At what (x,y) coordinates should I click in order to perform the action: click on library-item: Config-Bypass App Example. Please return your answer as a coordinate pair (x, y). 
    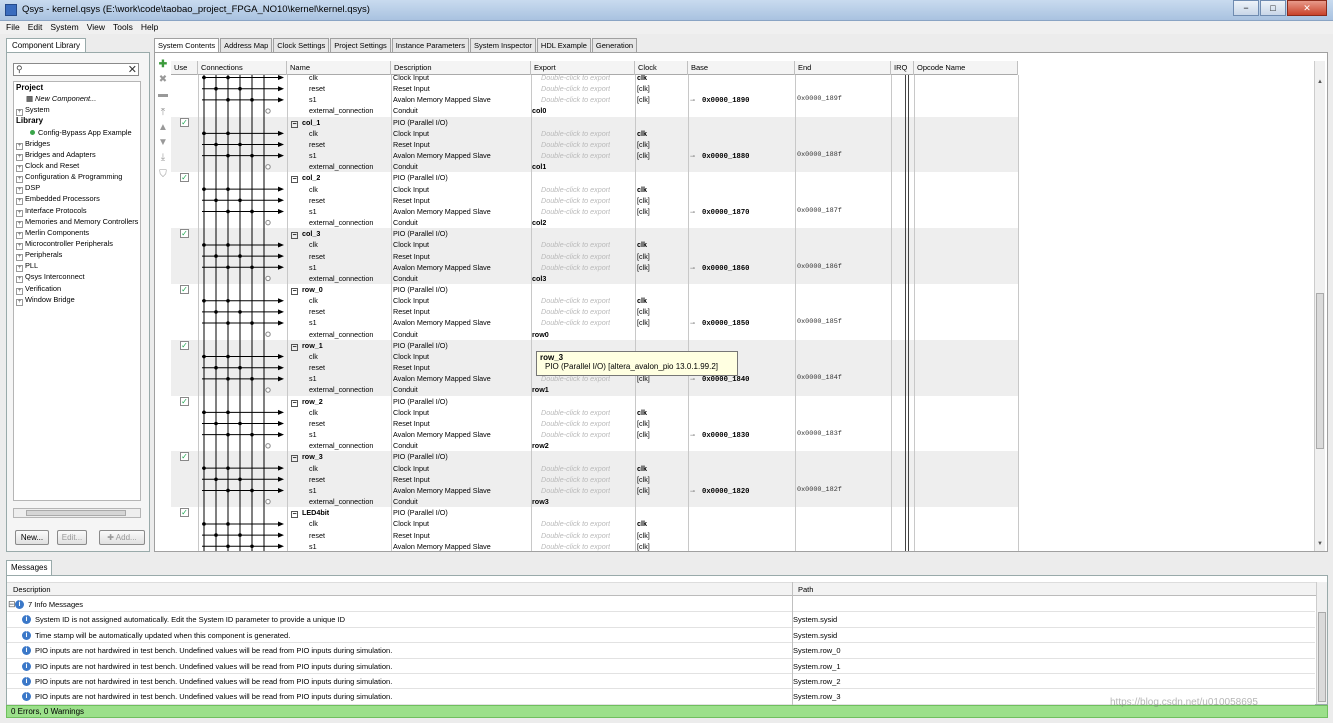
    Looking at the image, I should click on (77, 132).